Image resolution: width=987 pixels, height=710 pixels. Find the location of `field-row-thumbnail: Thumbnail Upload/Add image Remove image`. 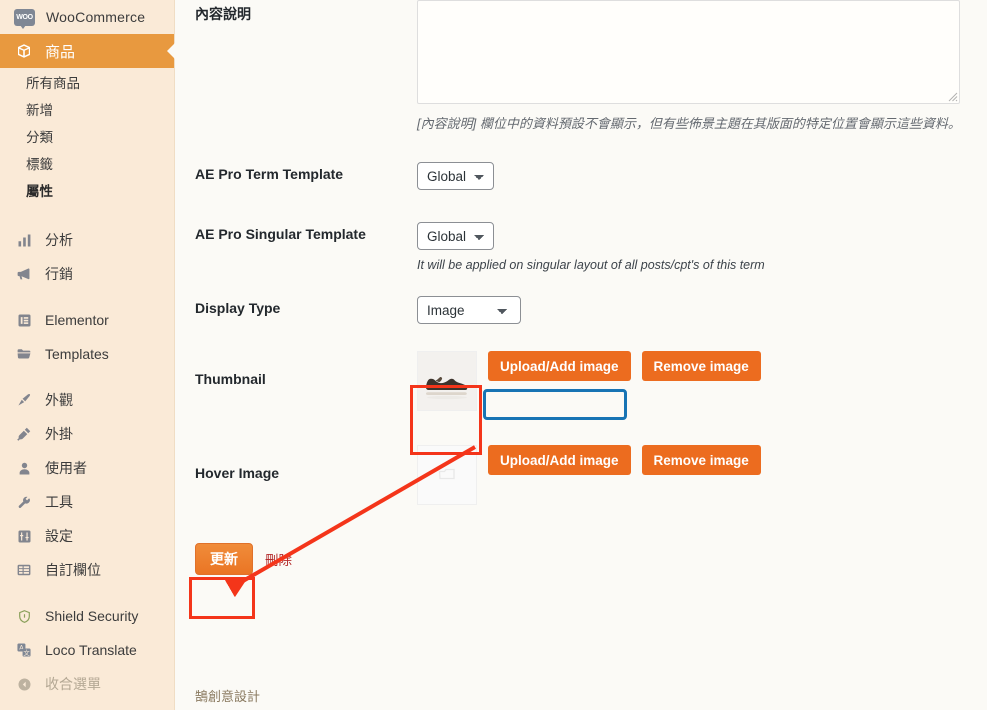

field-row-thumbnail: Thumbnail Upload/Add image Remove image is located at coordinates (581, 381).